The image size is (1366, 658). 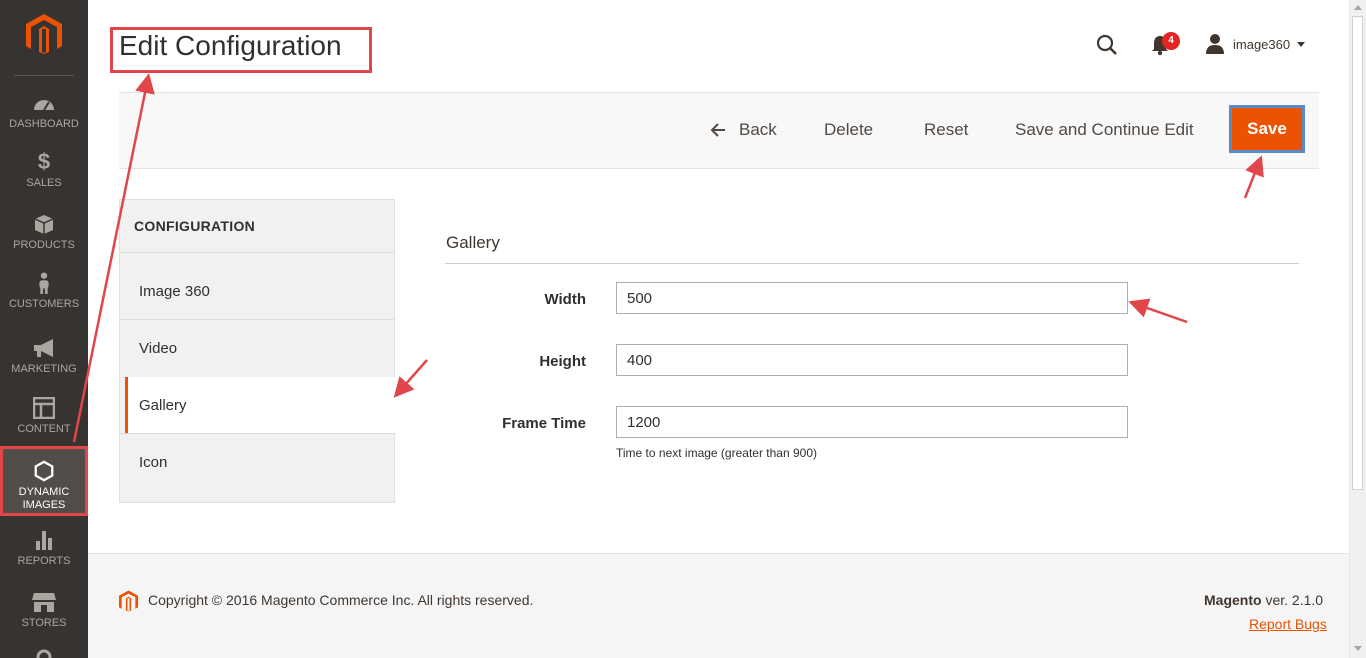 What do you see at coordinates (758, 130) in the screenshot?
I see `back-button: Back` at bounding box center [758, 130].